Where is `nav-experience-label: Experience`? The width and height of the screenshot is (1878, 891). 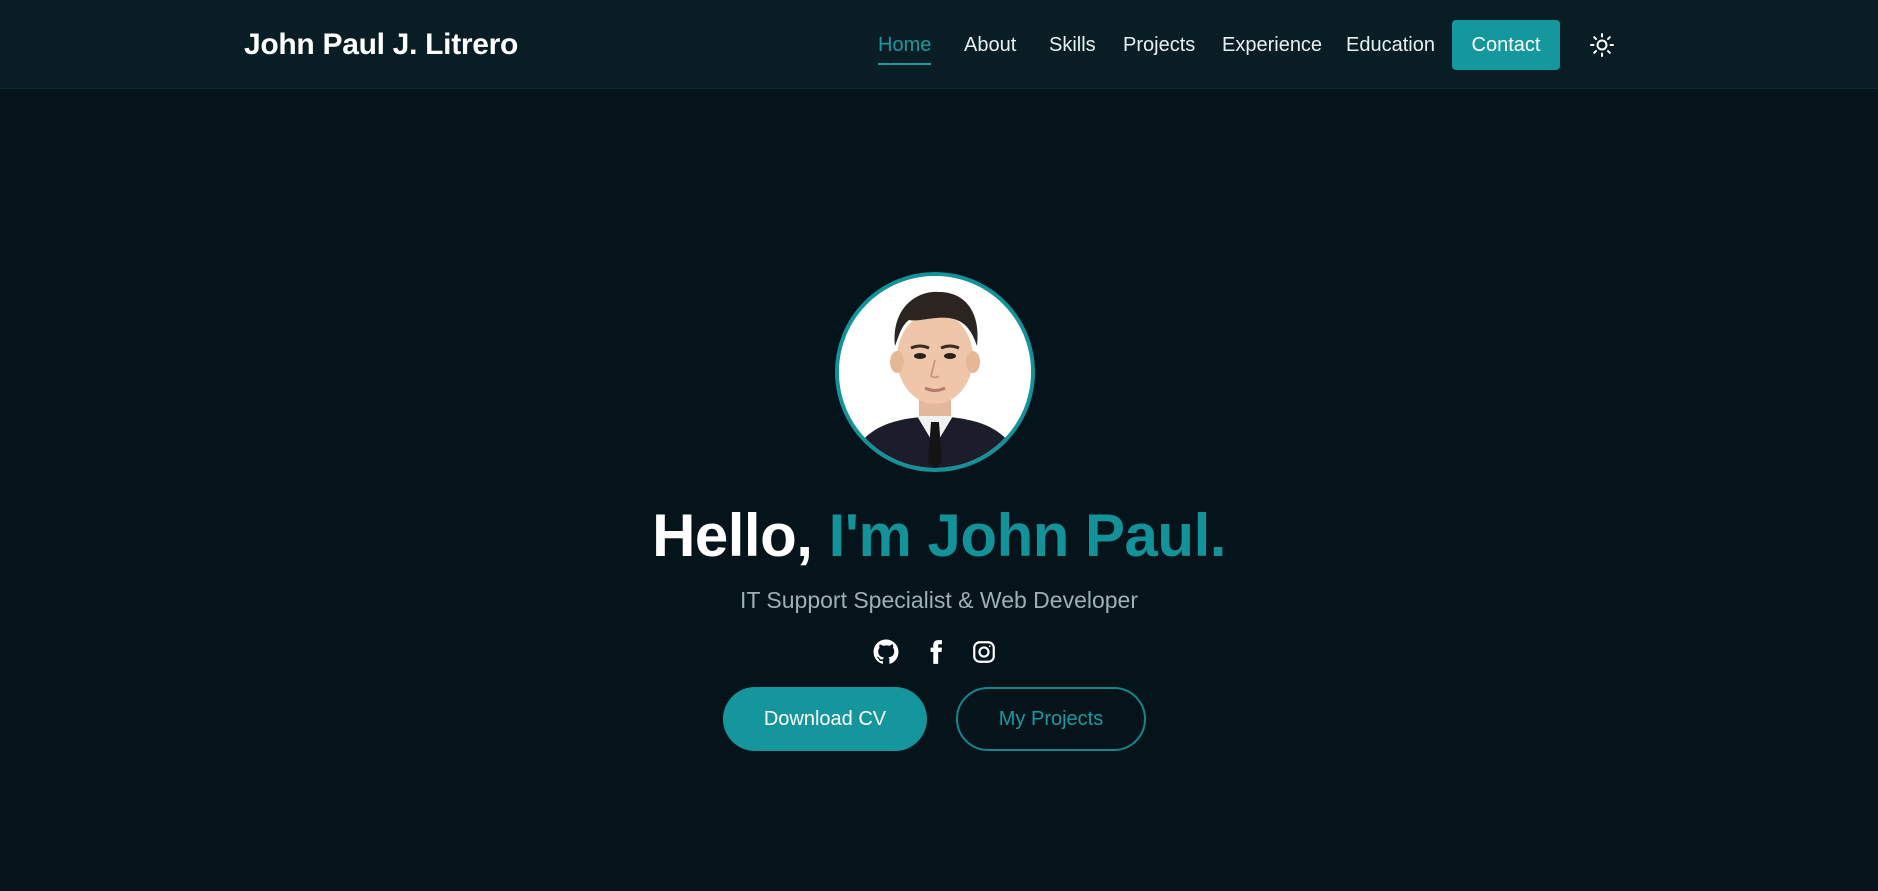 nav-experience-label: Experience is located at coordinates (1272, 45).